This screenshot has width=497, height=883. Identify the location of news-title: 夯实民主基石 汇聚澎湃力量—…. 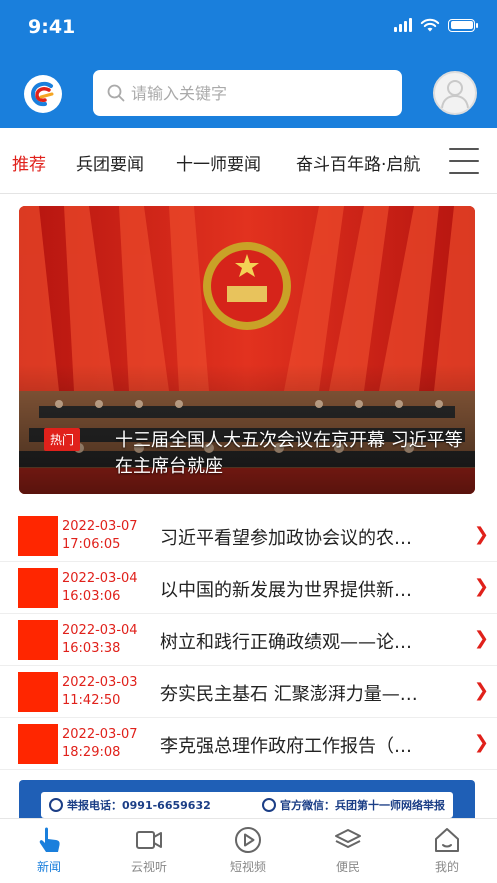
(289, 694).